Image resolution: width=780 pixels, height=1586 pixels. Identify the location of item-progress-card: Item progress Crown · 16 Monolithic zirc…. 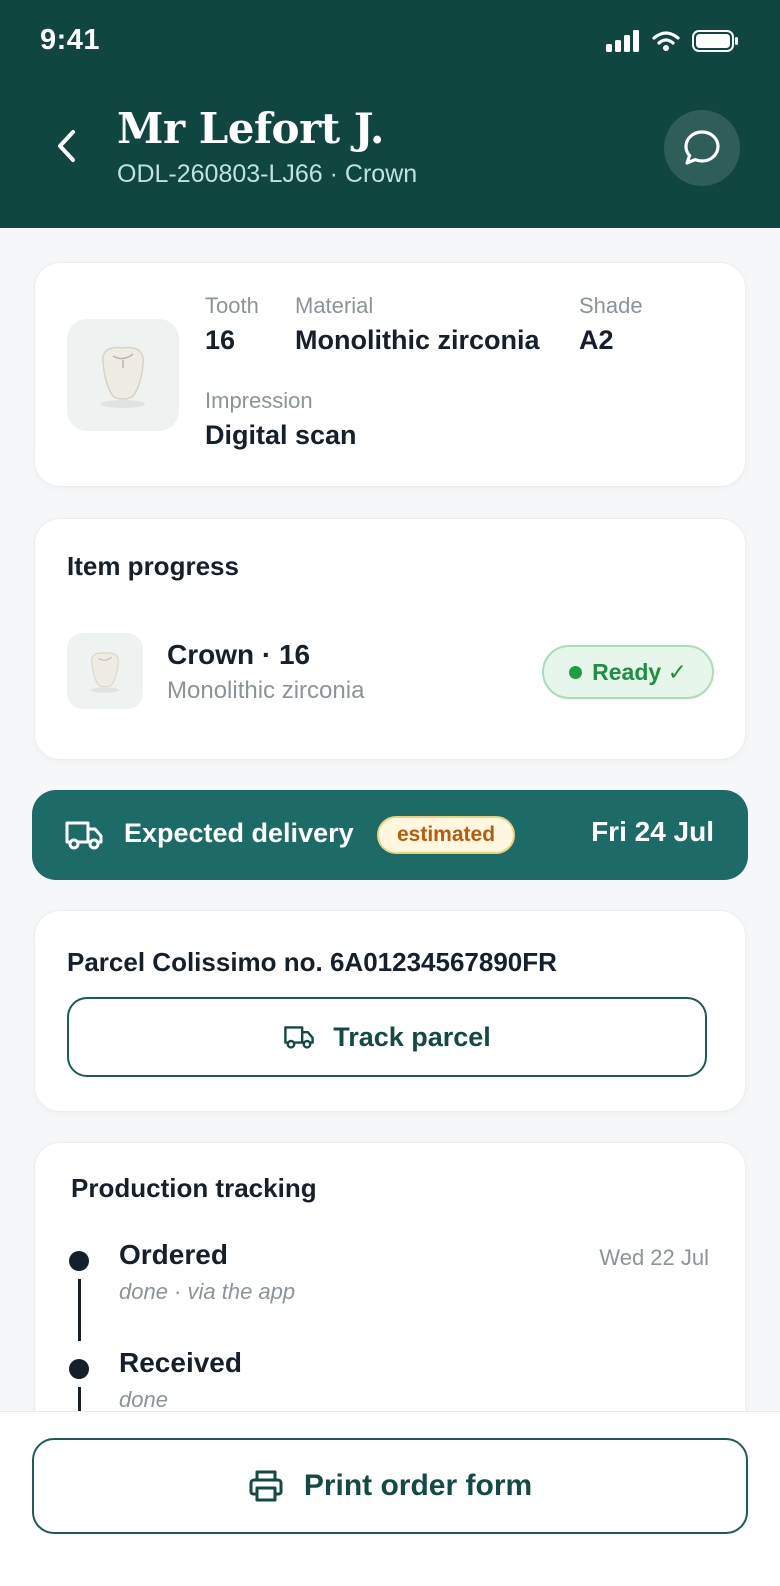
(390, 639).